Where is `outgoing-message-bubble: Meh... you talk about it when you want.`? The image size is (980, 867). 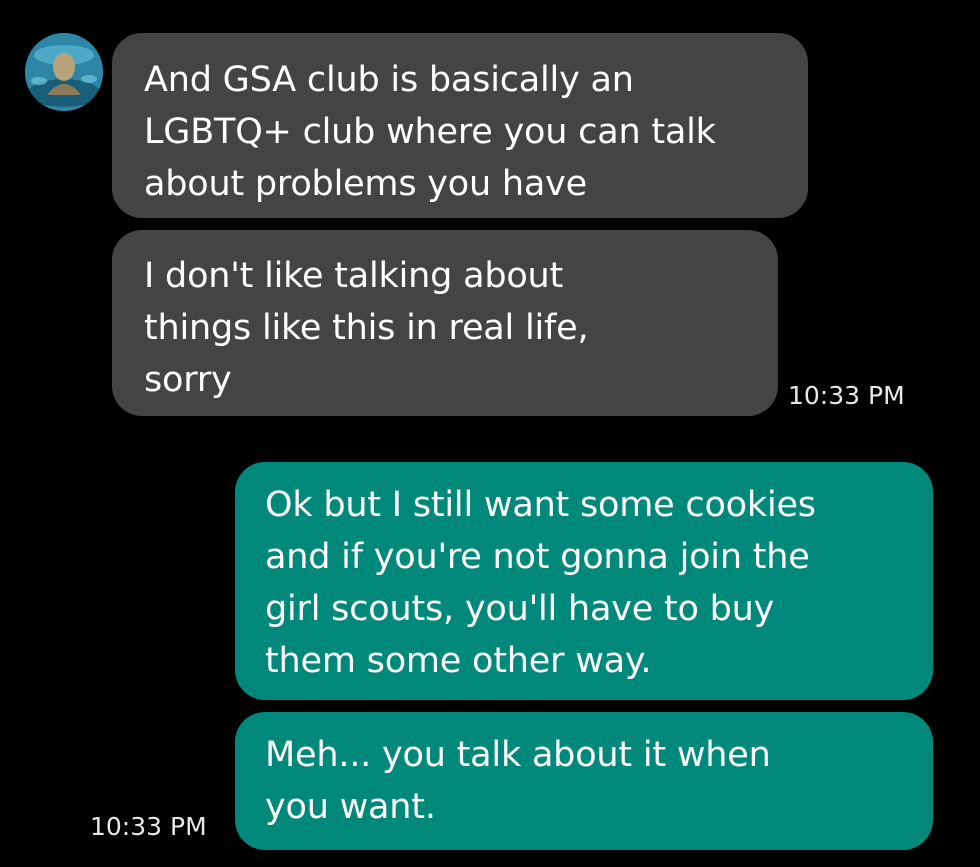
outgoing-message-bubble: Meh... you talk about it when you want. is located at coordinates (584, 781).